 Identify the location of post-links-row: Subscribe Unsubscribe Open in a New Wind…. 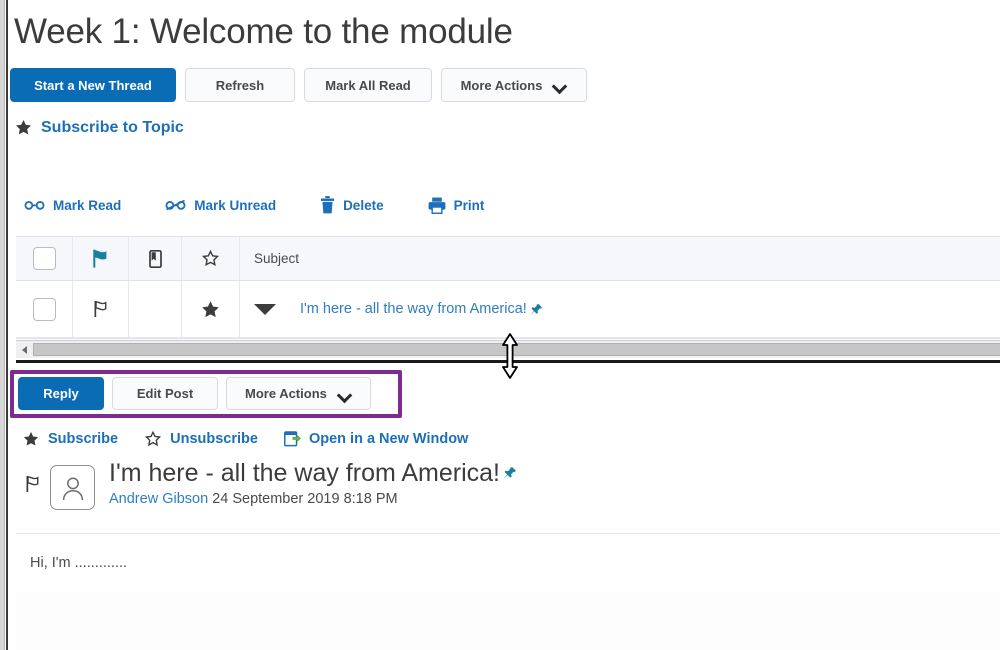
(258, 439).